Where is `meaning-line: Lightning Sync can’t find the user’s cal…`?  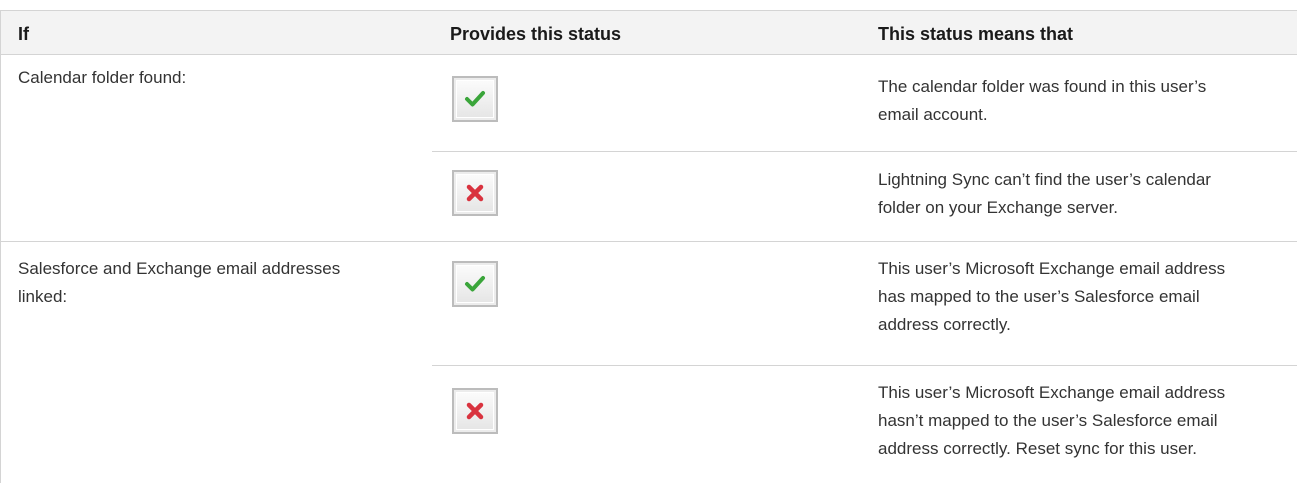 meaning-line: Lightning Sync can’t find the user’s cal… is located at coordinates (1044, 179).